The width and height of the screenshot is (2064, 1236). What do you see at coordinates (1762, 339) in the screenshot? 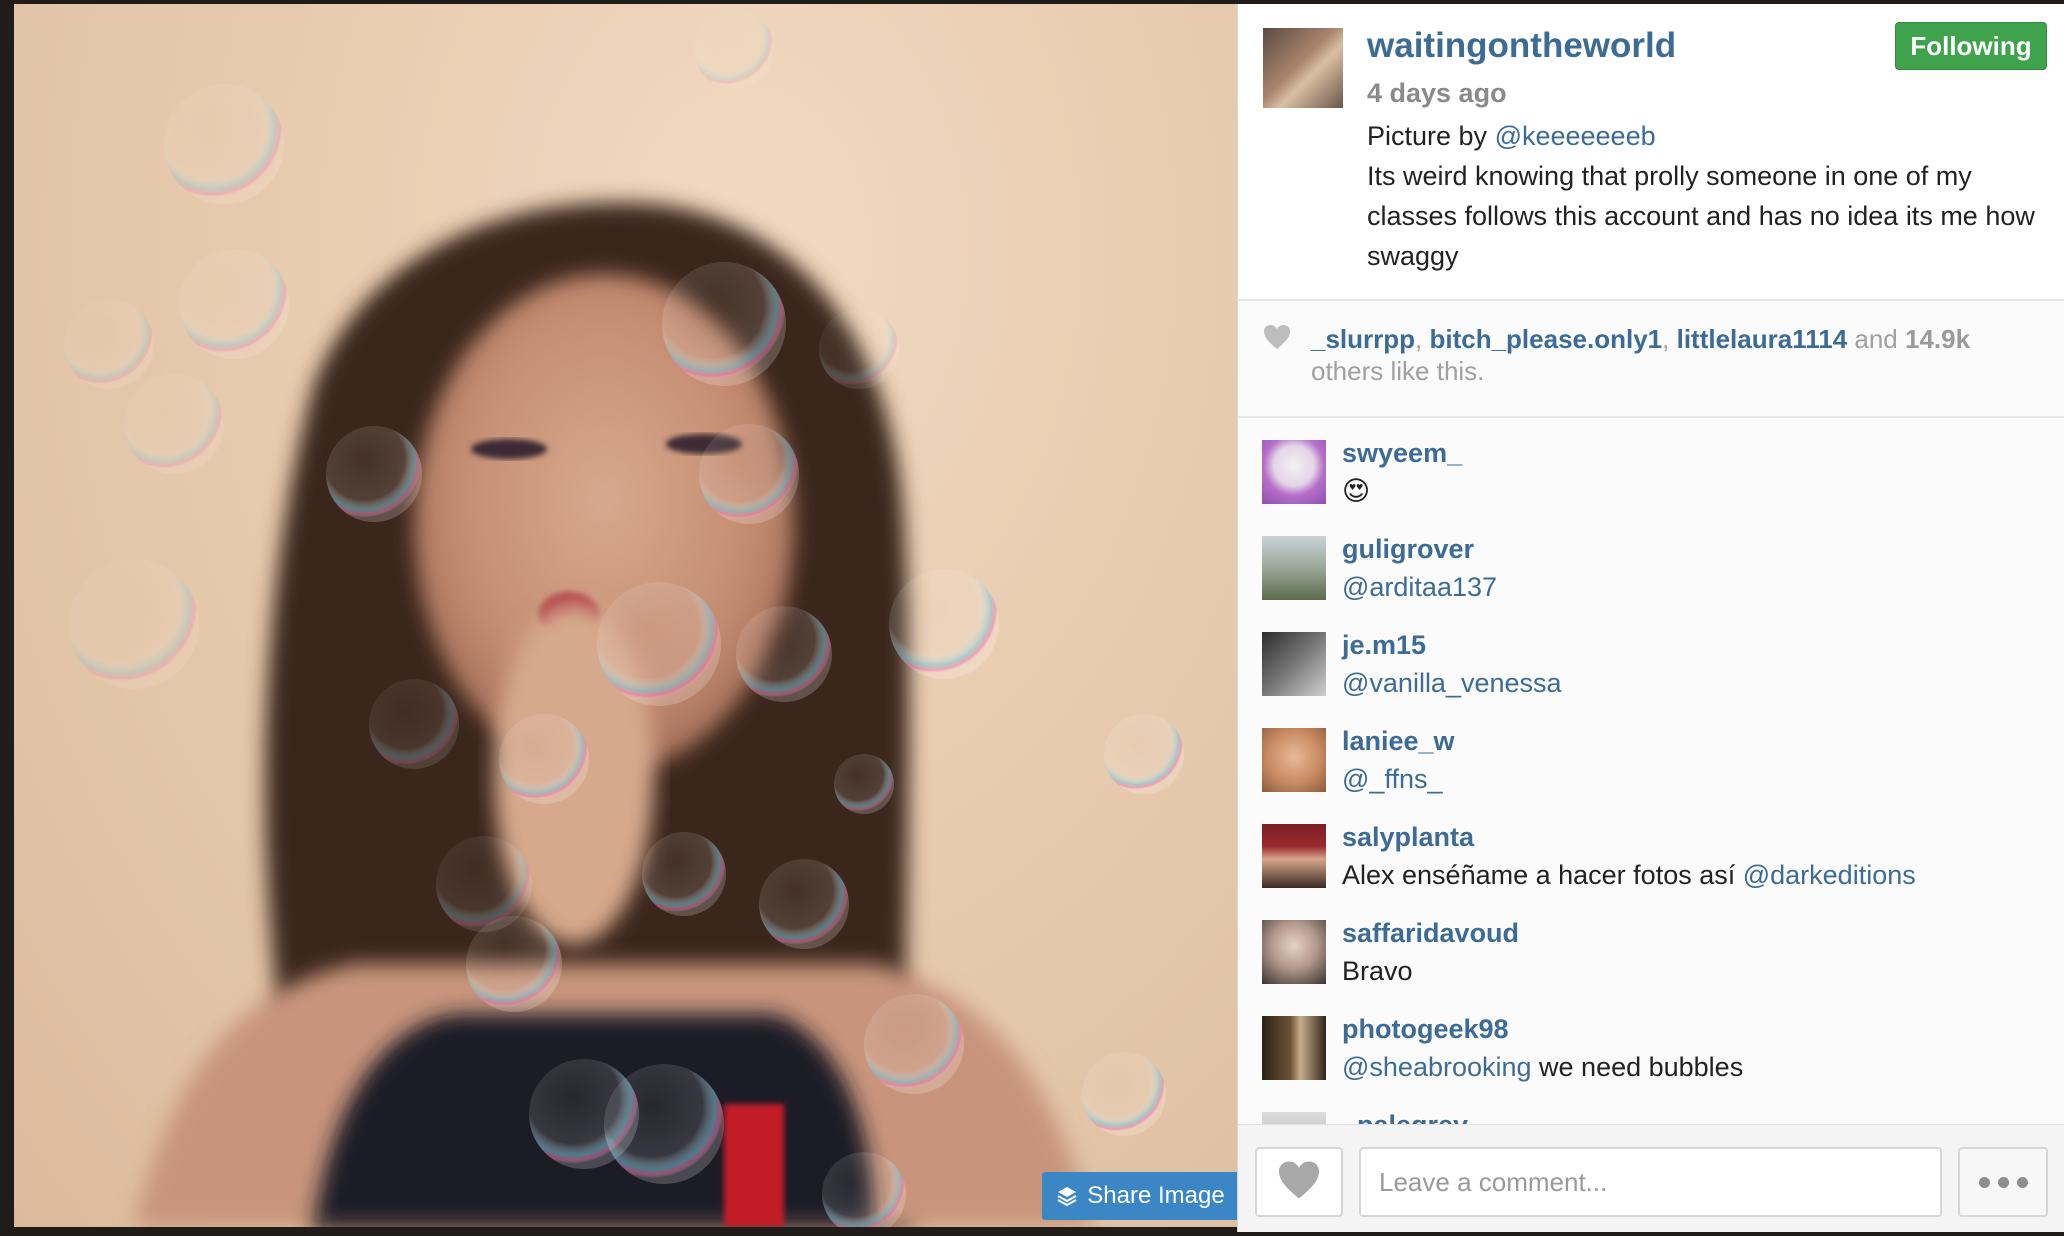
I see `liker-username: littlelaura1114` at bounding box center [1762, 339].